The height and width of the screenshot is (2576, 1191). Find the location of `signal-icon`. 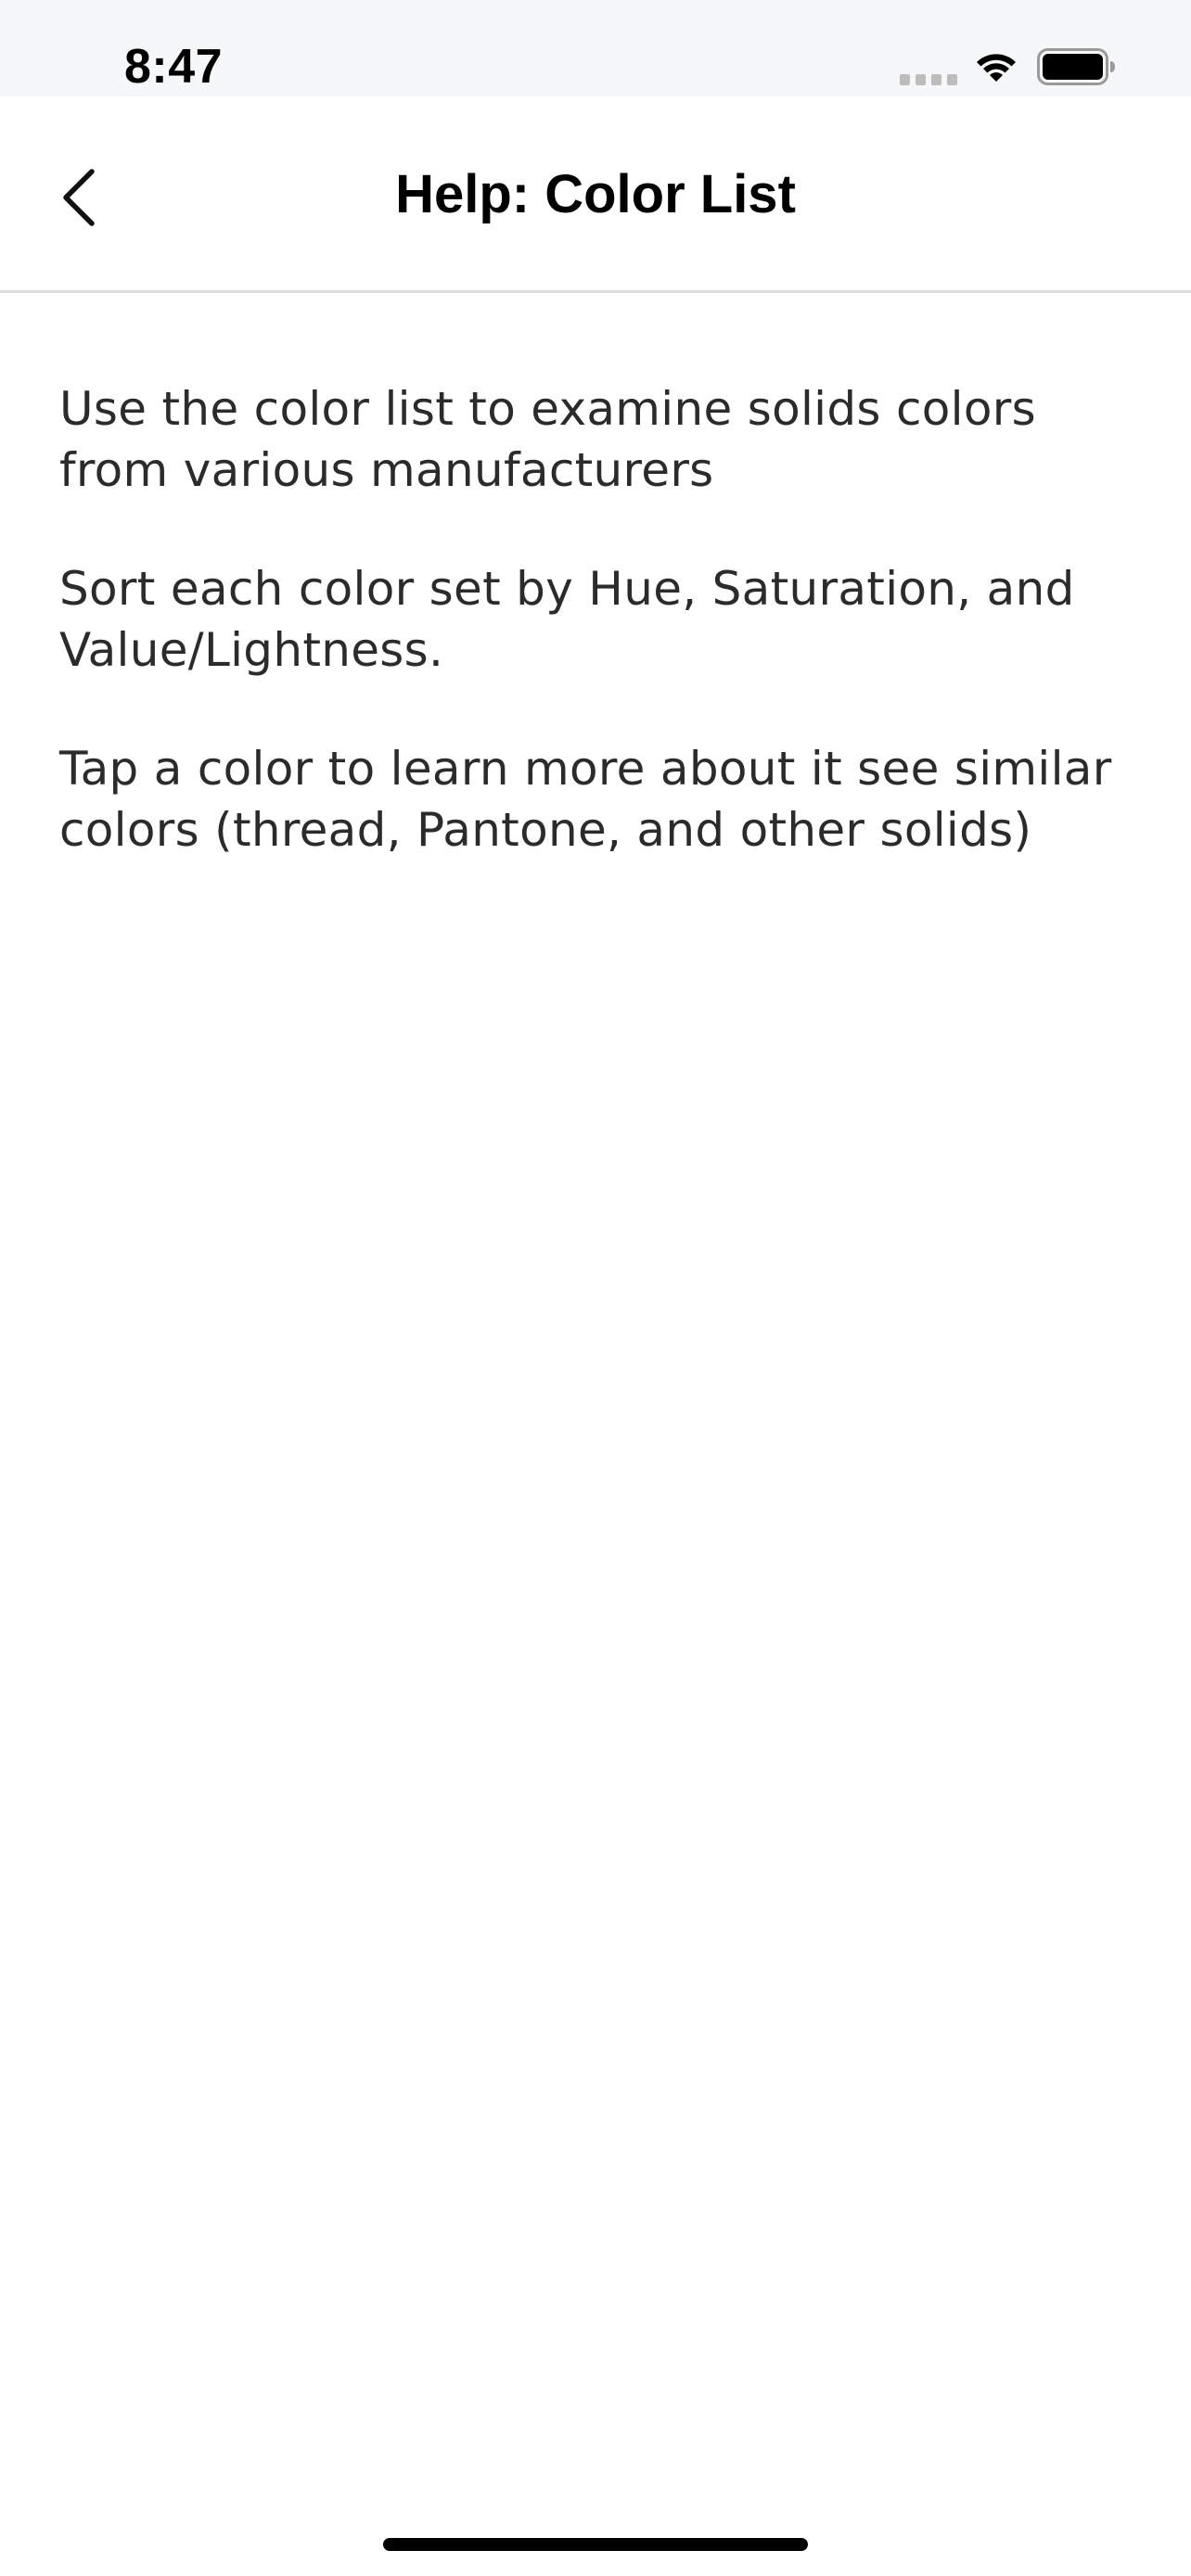

signal-icon is located at coordinates (929, 79).